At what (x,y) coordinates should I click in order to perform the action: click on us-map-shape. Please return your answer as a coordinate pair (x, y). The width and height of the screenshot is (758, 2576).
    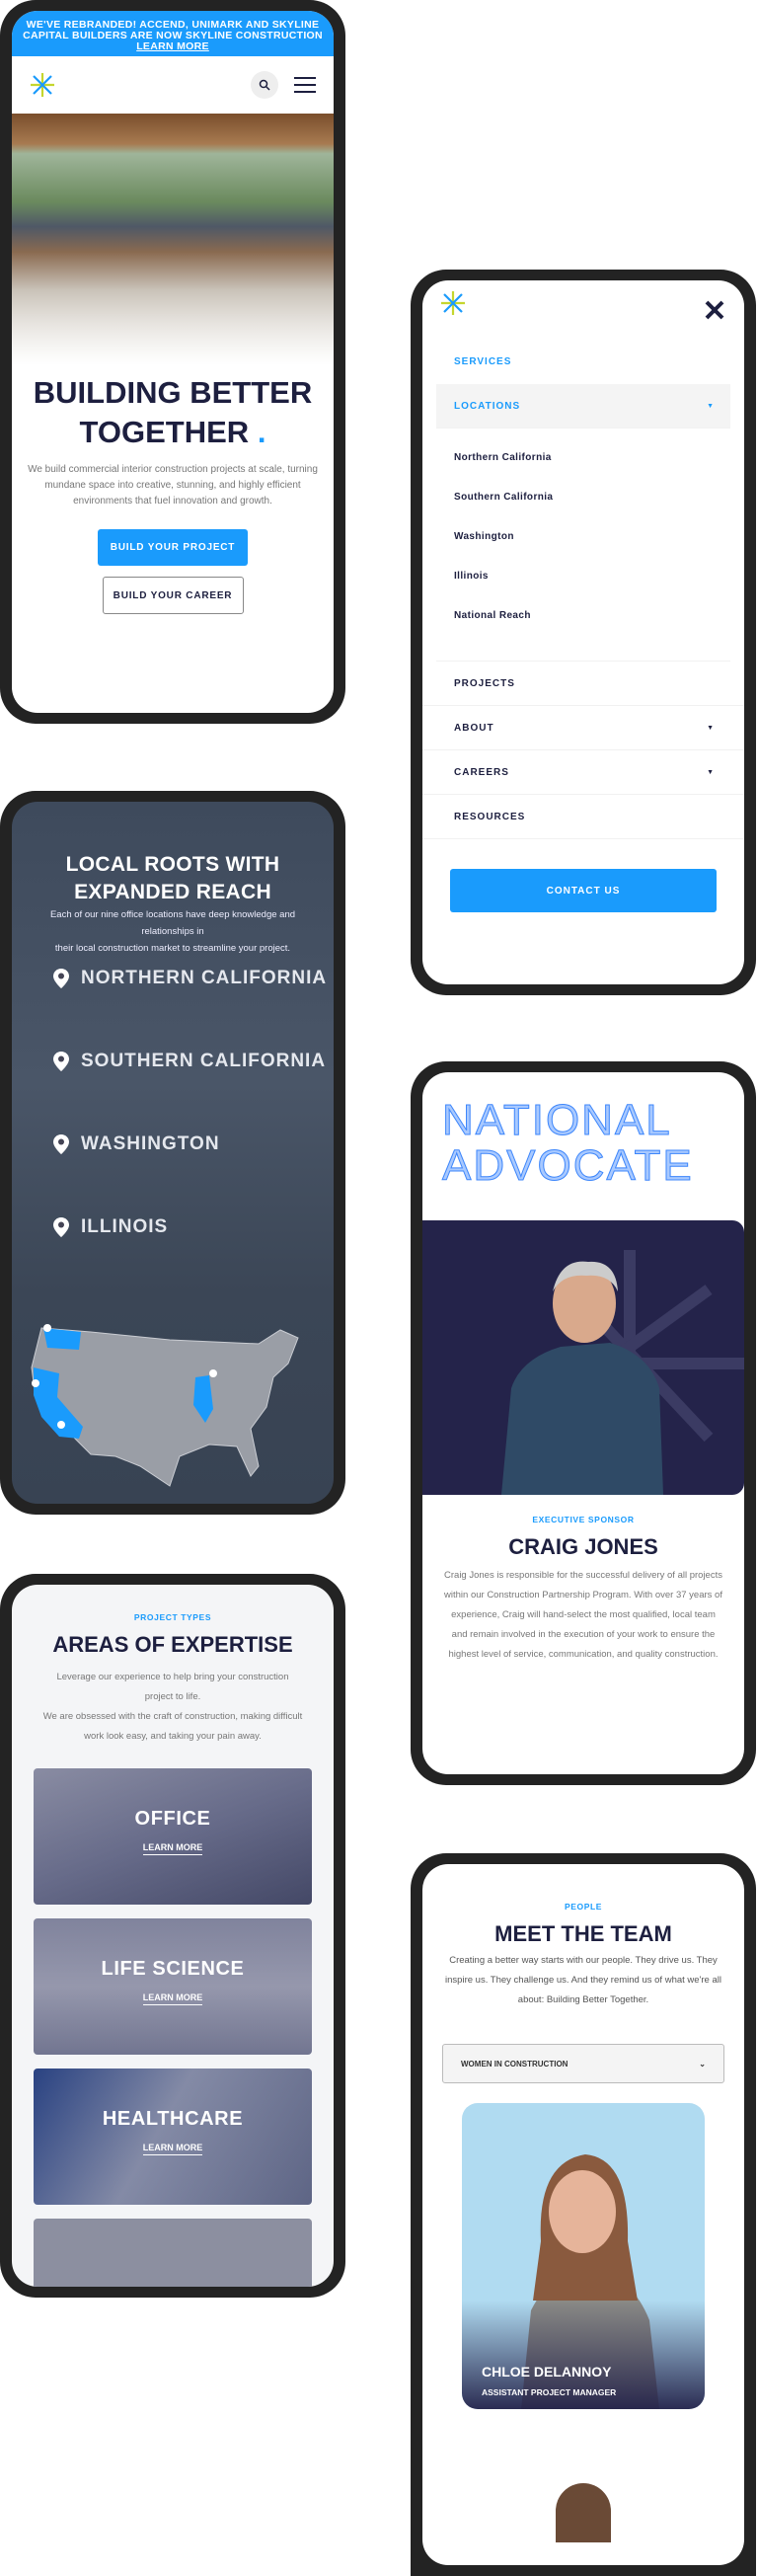
    Looking at the image, I should click on (165, 1407).